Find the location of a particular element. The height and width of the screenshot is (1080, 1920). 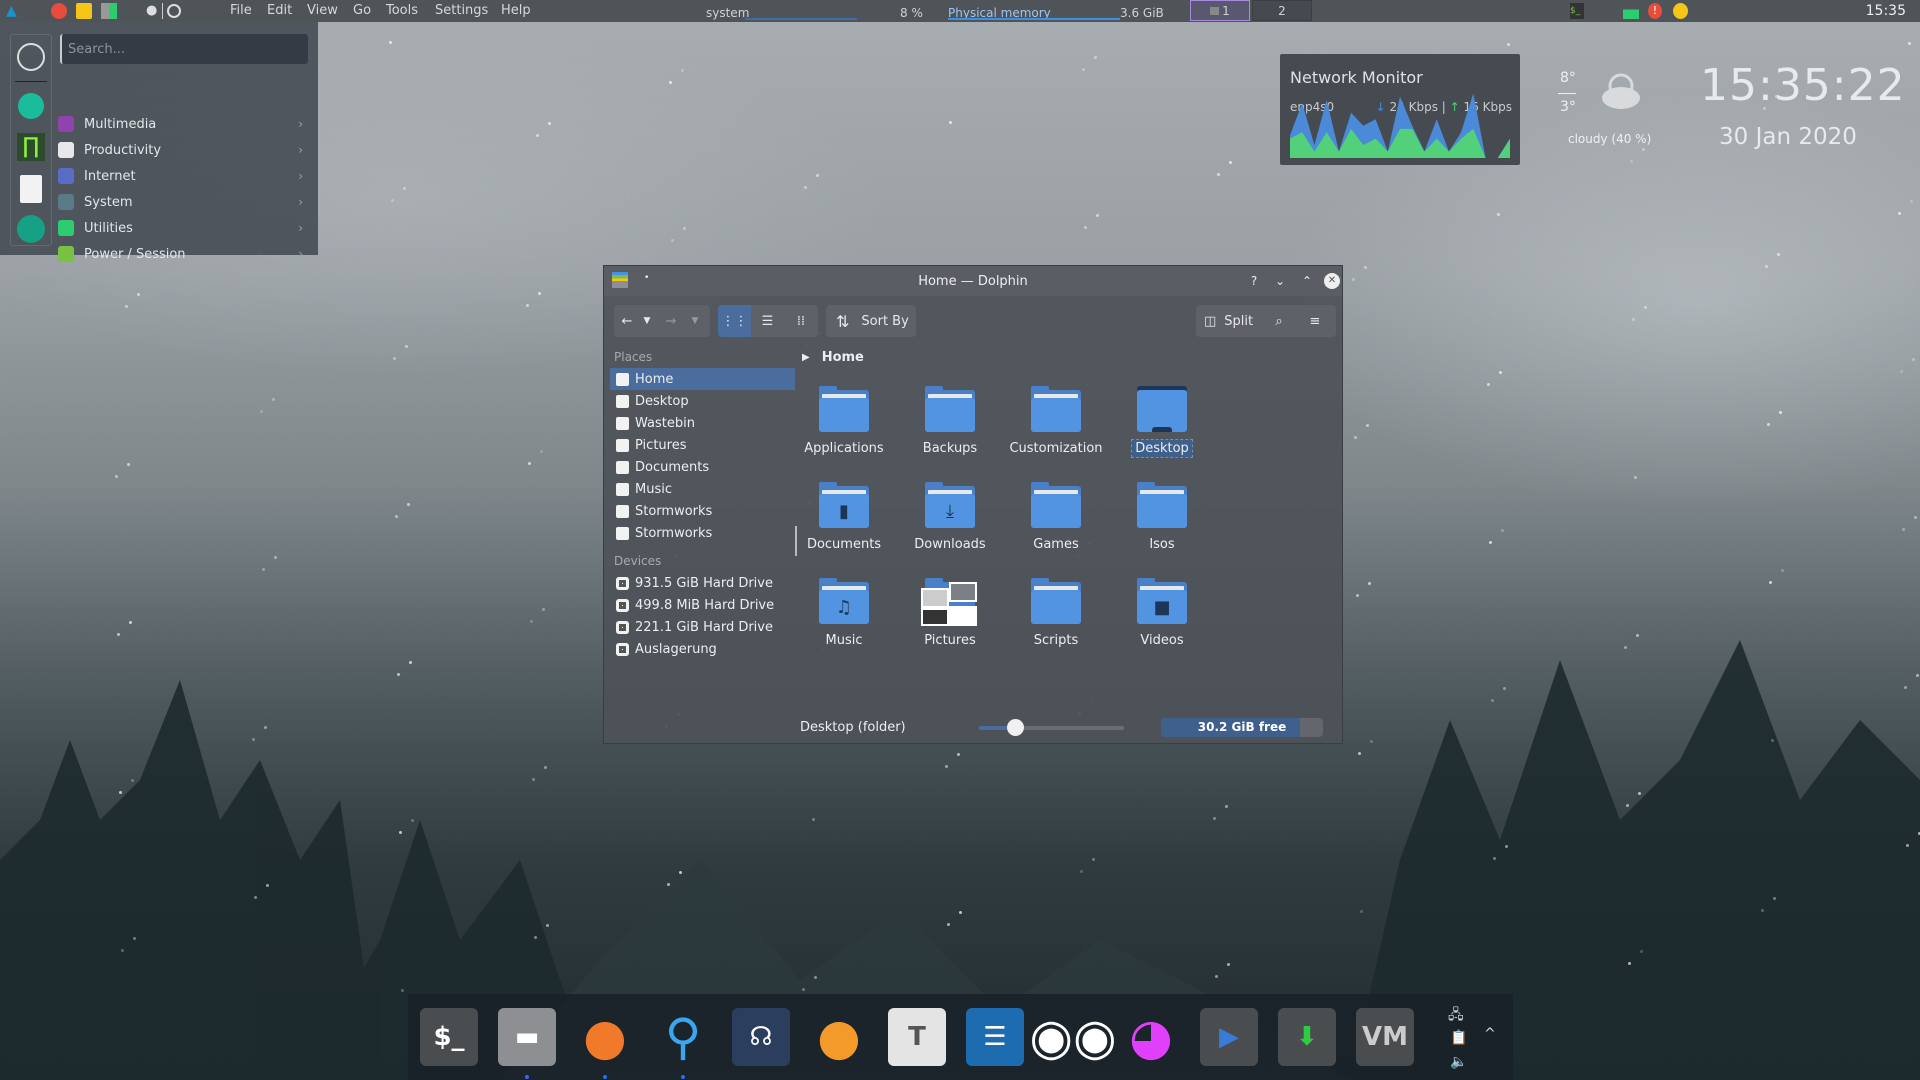

menu-go: Go is located at coordinates (362, 10).